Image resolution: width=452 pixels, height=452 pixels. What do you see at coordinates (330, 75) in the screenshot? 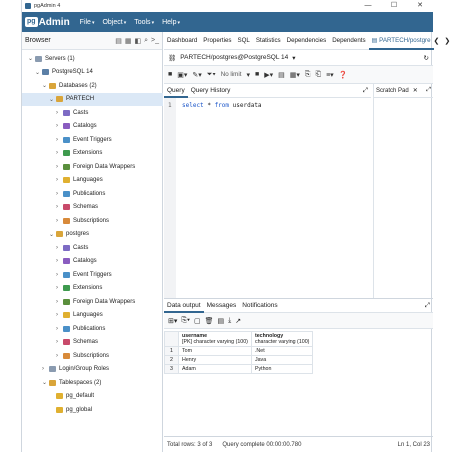
I see `macros-icon: ≡▾` at bounding box center [330, 75].